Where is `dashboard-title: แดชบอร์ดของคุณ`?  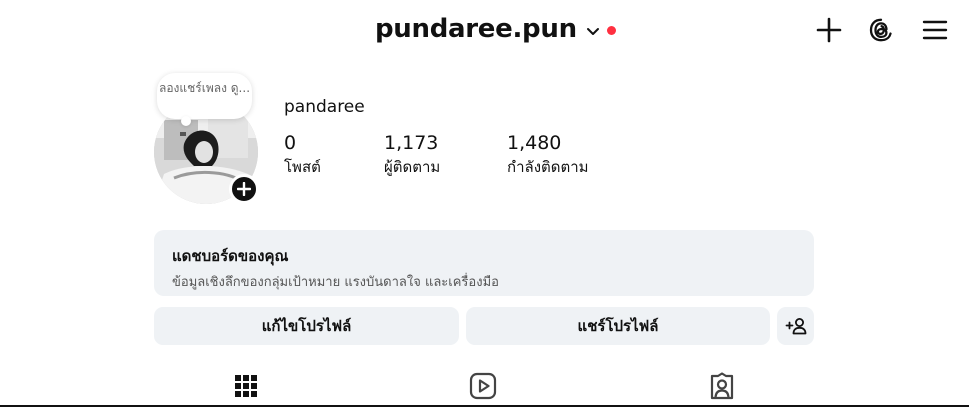
dashboard-title: แดชบอร์ดของคุณ is located at coordinates (230, 256).